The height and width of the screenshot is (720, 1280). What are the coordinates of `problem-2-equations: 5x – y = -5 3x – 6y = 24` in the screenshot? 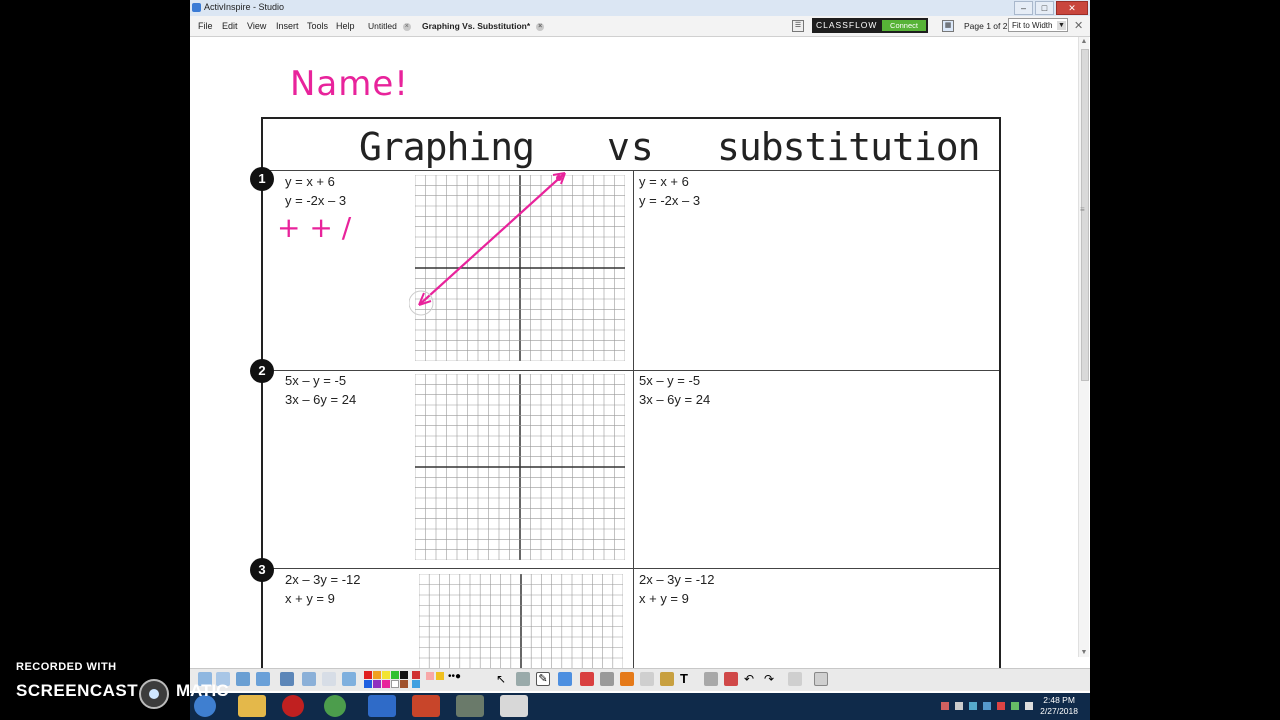 It's located at (320, 390).